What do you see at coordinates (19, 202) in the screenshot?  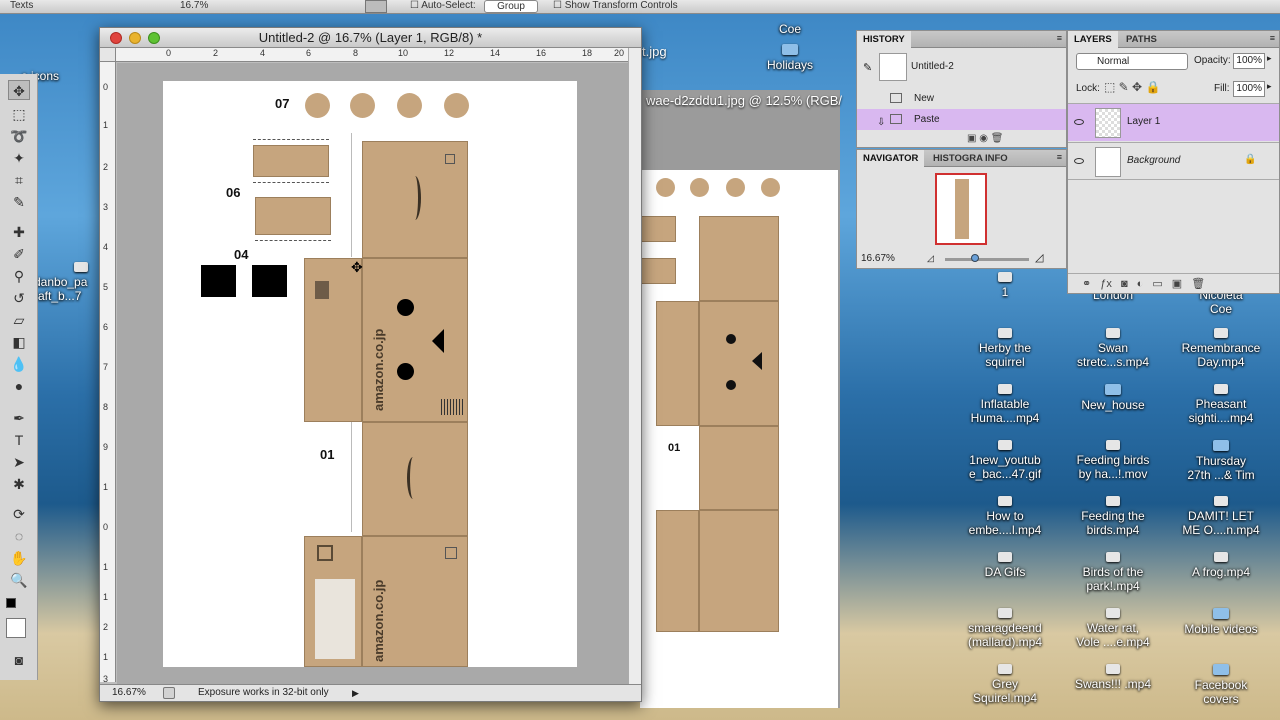 I see `eyedropper-tool-icon: ✎` at bounding box center [19, 202].